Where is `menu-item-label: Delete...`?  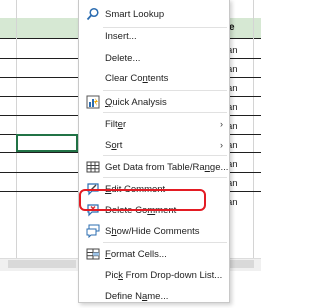
menu-item-label: Delete... is located at coordinates (123, 58).